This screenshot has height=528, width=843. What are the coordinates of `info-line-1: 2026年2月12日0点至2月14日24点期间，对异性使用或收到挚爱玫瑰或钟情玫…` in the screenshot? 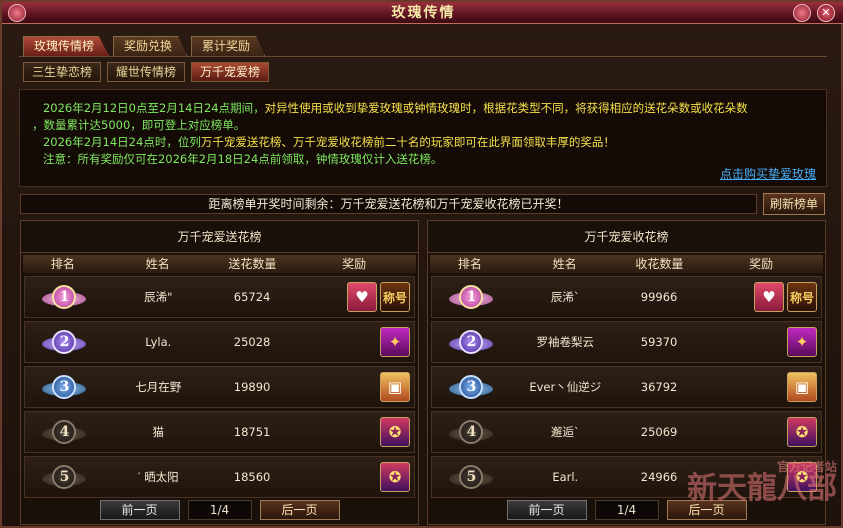 It's located at (395, 108).